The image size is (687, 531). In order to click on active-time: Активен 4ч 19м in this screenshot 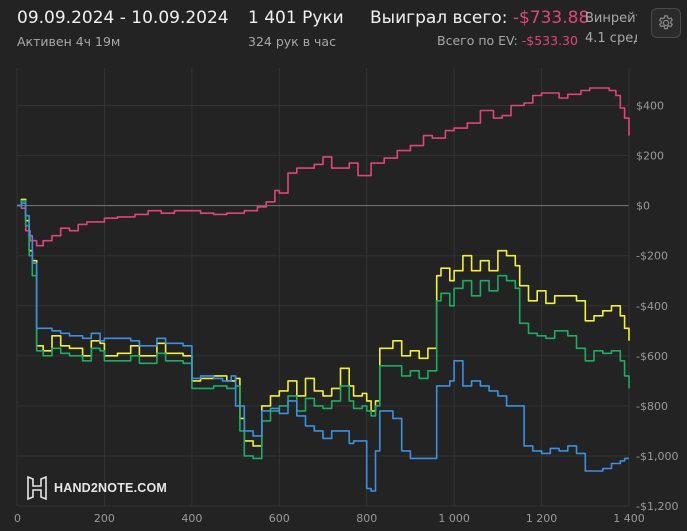, I will do `click(69, 41)`.